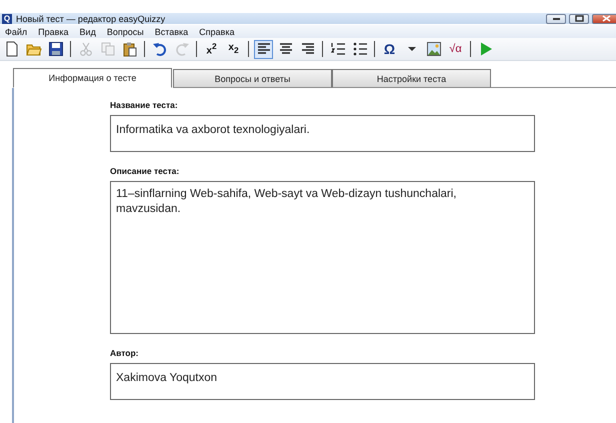  I want to click on input-field: Xakimova Yoqutxon, so click(322, 381).